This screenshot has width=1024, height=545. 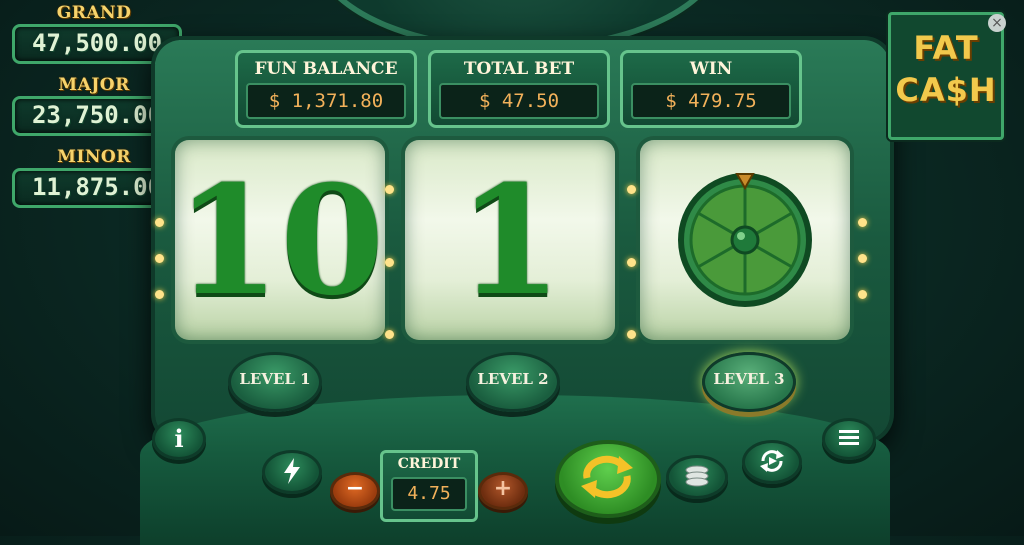 What do you see at coordinates (94, 13) in the screenshot?
I see `jackpot-label: GRAND` at bounding box center [94, 13].